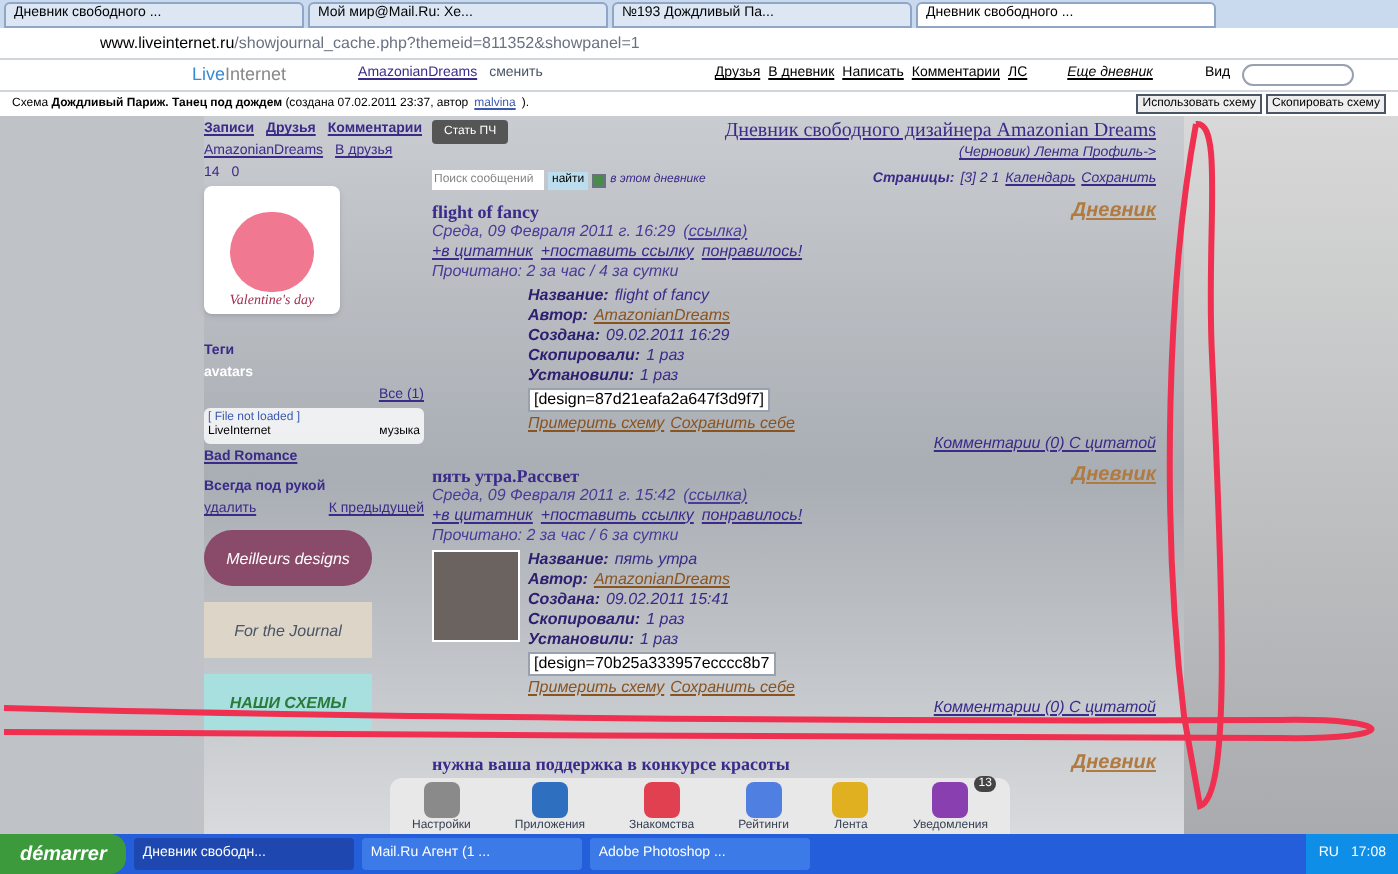 The height and width of the screenshot is (874, 1398). Describe the element at coordinates (661, 295) in the screenshot. I see `field-value: flight of fancy` at that location.